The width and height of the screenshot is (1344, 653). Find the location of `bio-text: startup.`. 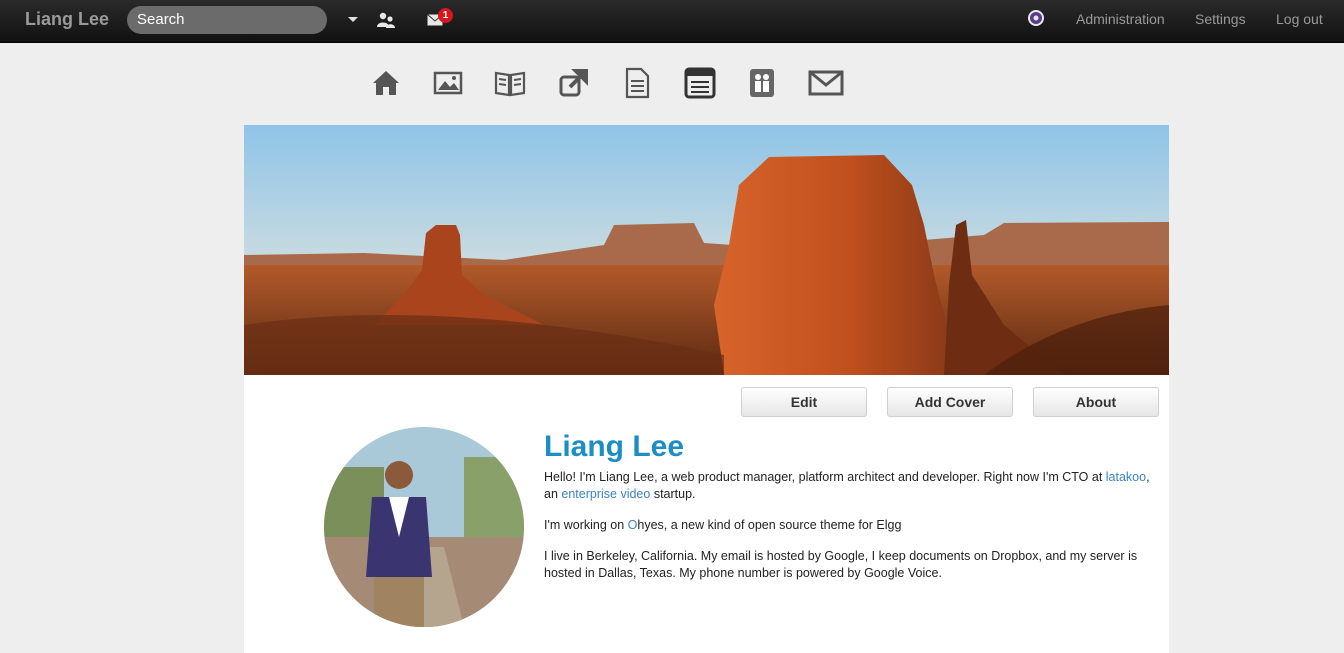

bio-text: startup. is located at coordinates (673, 494).